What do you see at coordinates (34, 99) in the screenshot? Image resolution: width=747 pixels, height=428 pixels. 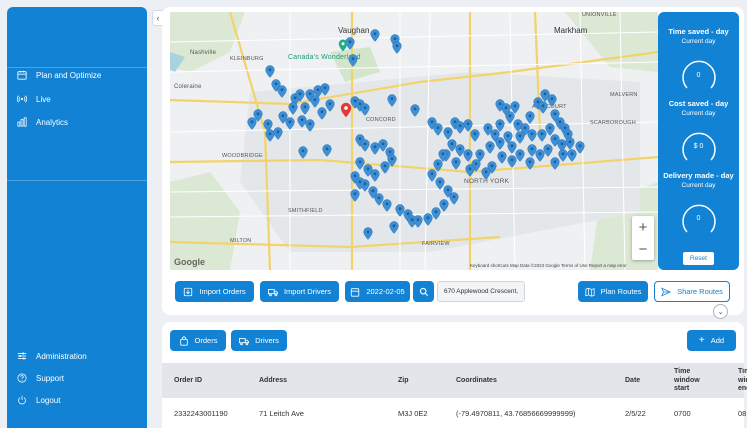 I see `nav-live: Live` at bounding box center [34, 99].